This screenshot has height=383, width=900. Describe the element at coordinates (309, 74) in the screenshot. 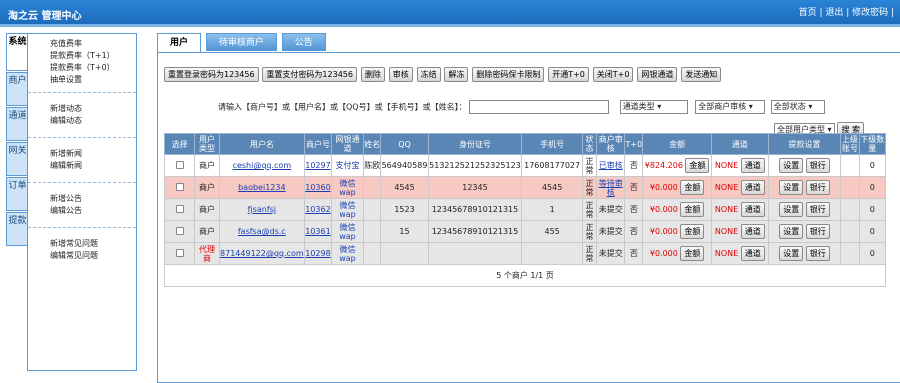

I see `reset-pay-password-button: 重置支付密码为123456` at that location.